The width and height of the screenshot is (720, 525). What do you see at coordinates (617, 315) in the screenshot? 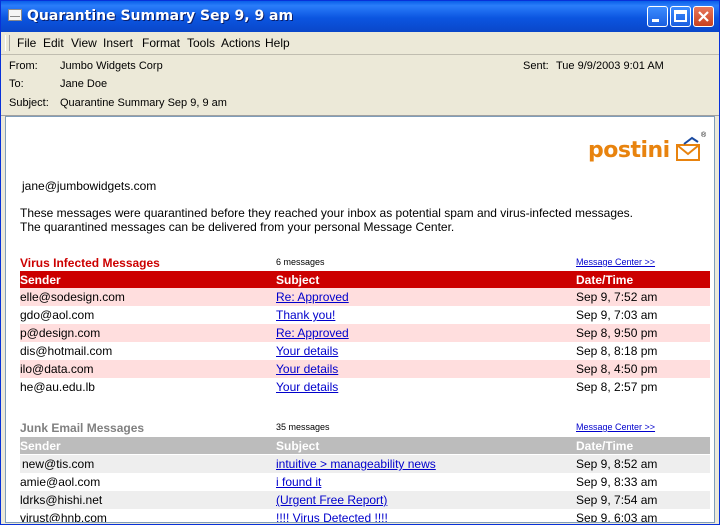
I see `row-date: Sep 9, 7:03 am` at bounding box center [617, 315].